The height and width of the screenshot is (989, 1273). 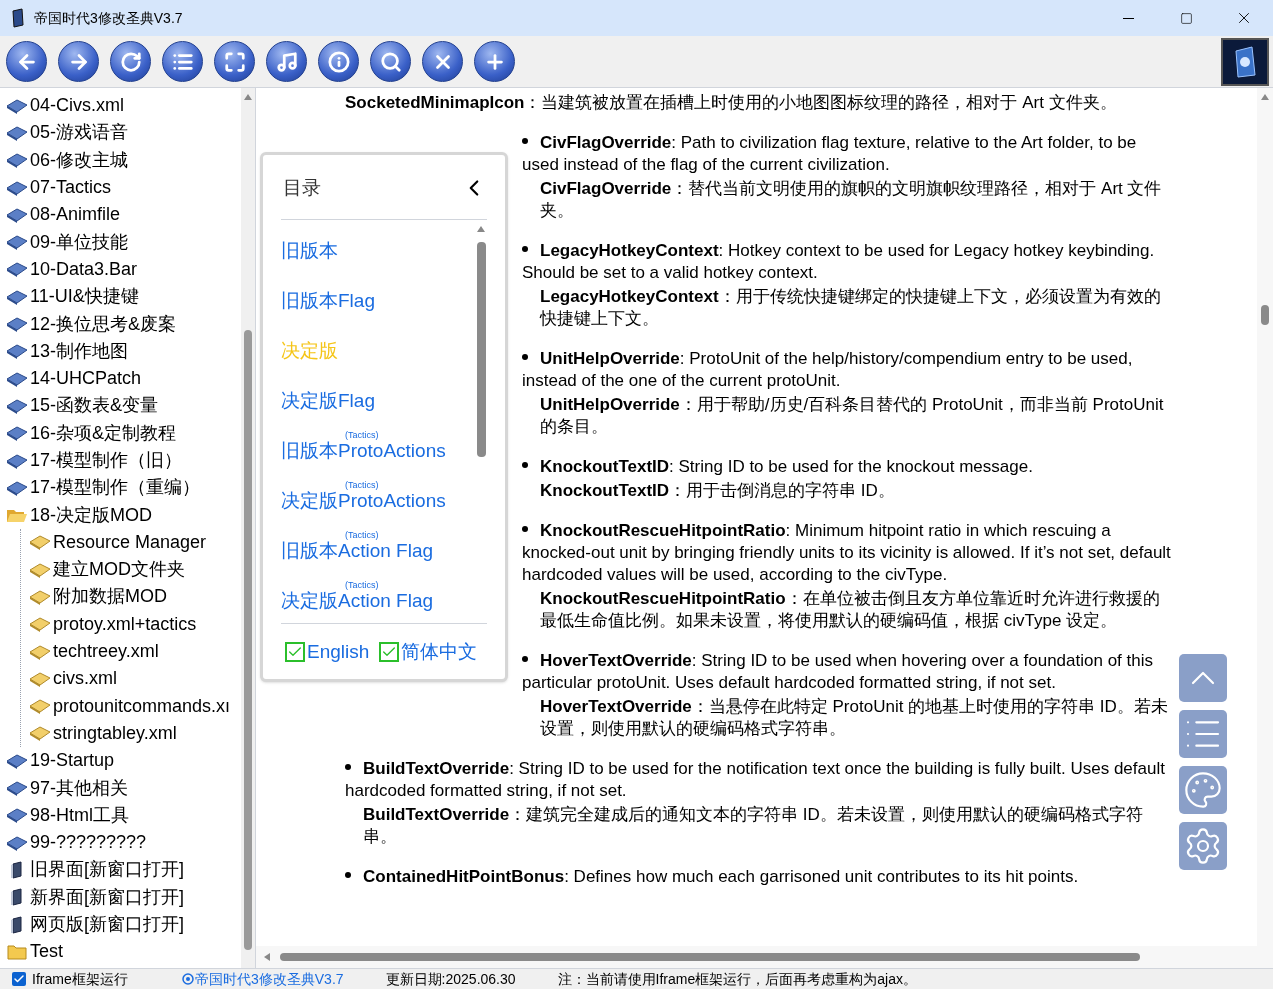 I want to click on maximize-icon, so click(x=1186, y=18).